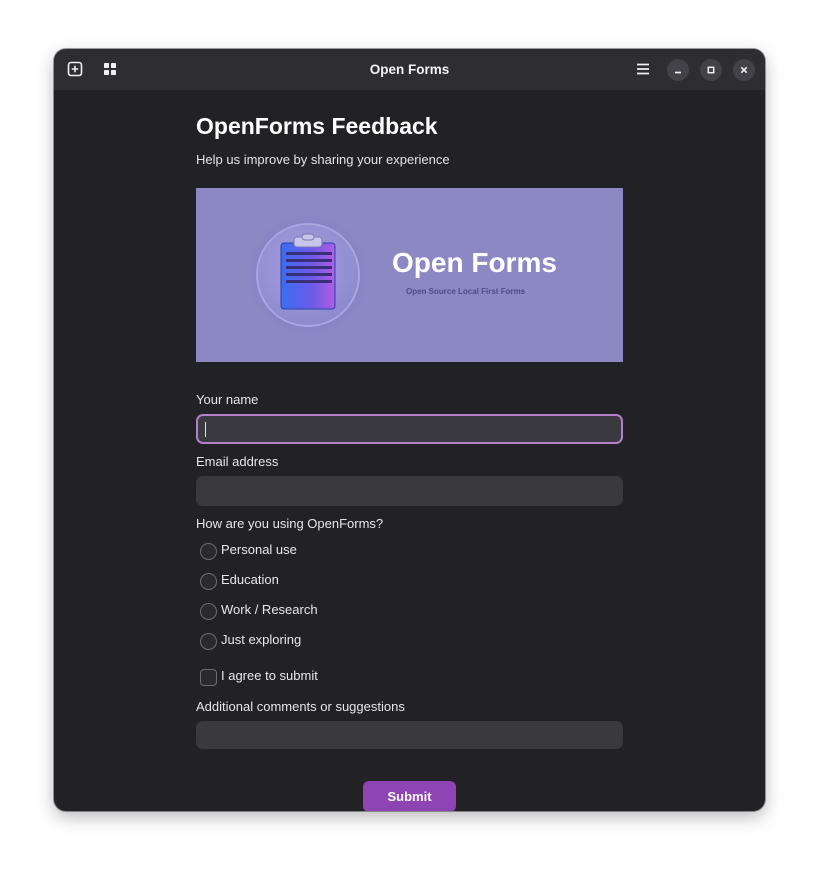 This screenshot has width=819, height=871. I want to click on banner-subtitle: Open Source Local First Forms, so click(466, 291).